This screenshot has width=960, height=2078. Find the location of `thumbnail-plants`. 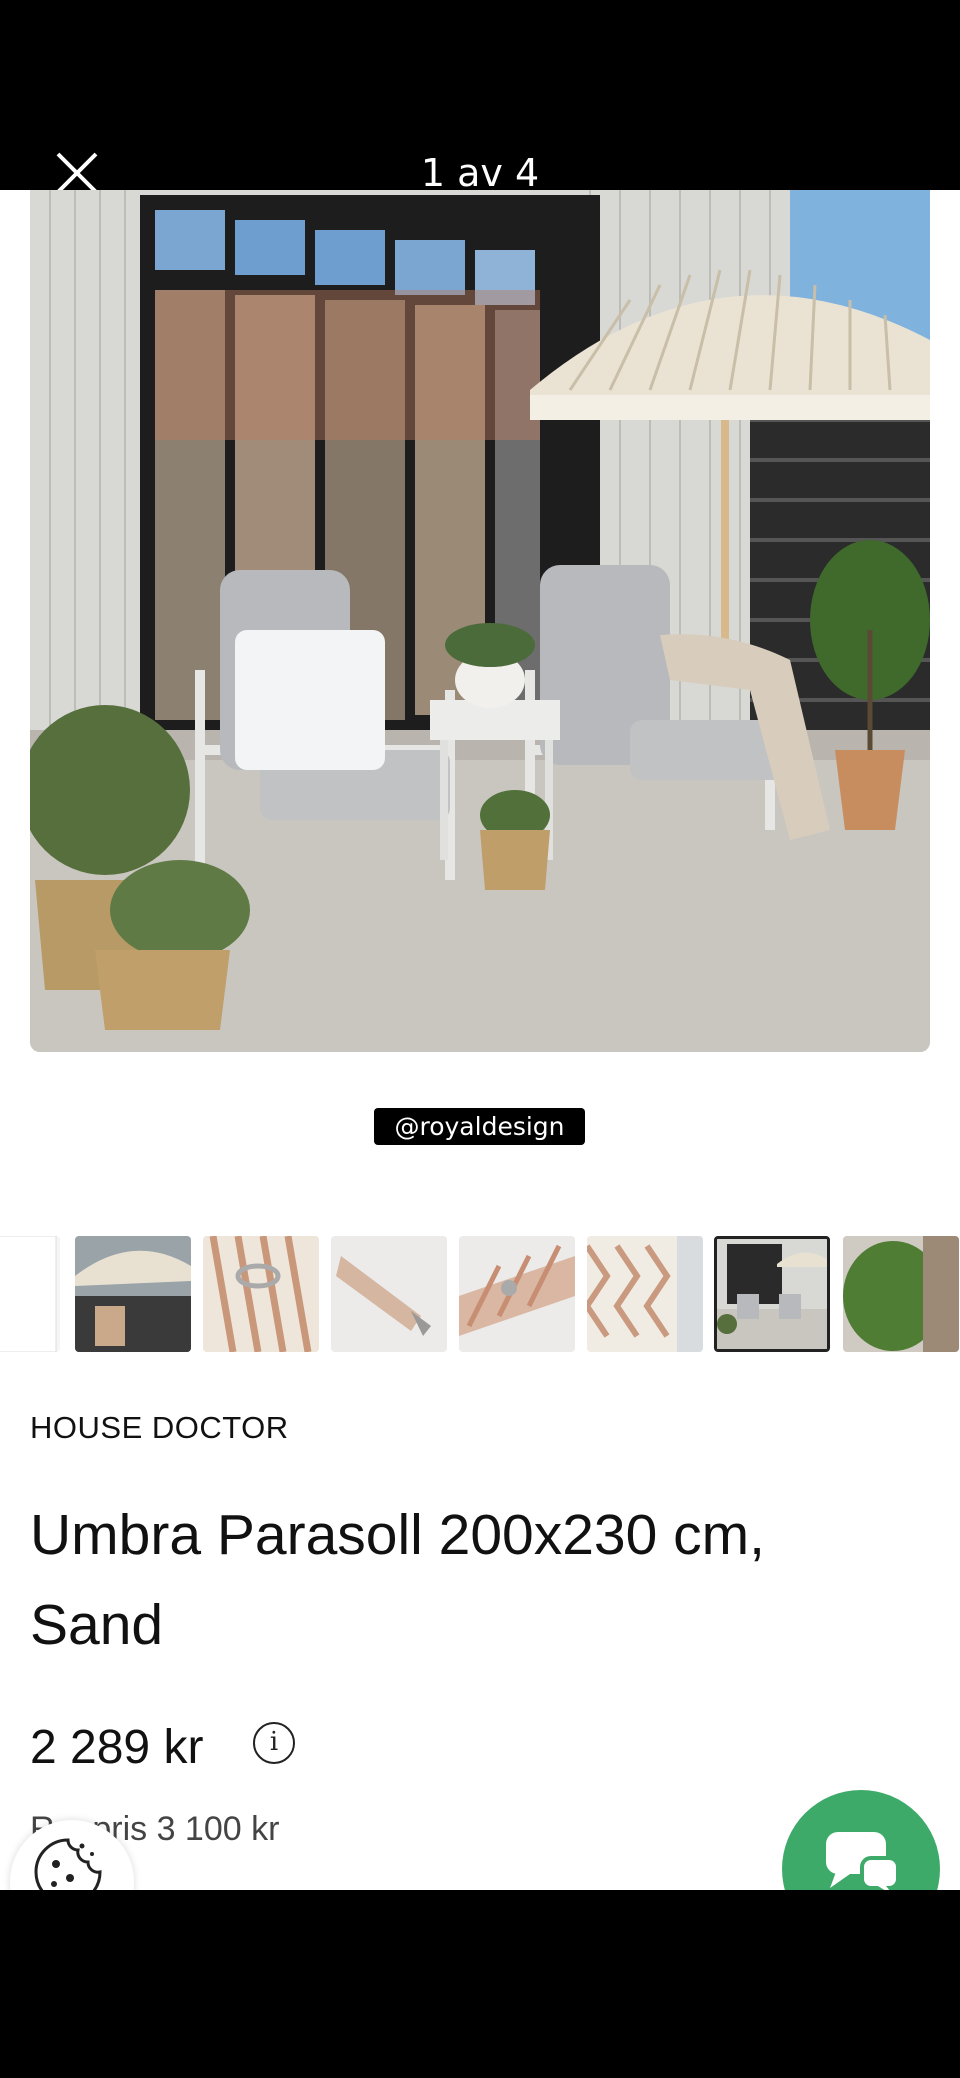

thumbnail-plants is located at coordinates (901, 1294).